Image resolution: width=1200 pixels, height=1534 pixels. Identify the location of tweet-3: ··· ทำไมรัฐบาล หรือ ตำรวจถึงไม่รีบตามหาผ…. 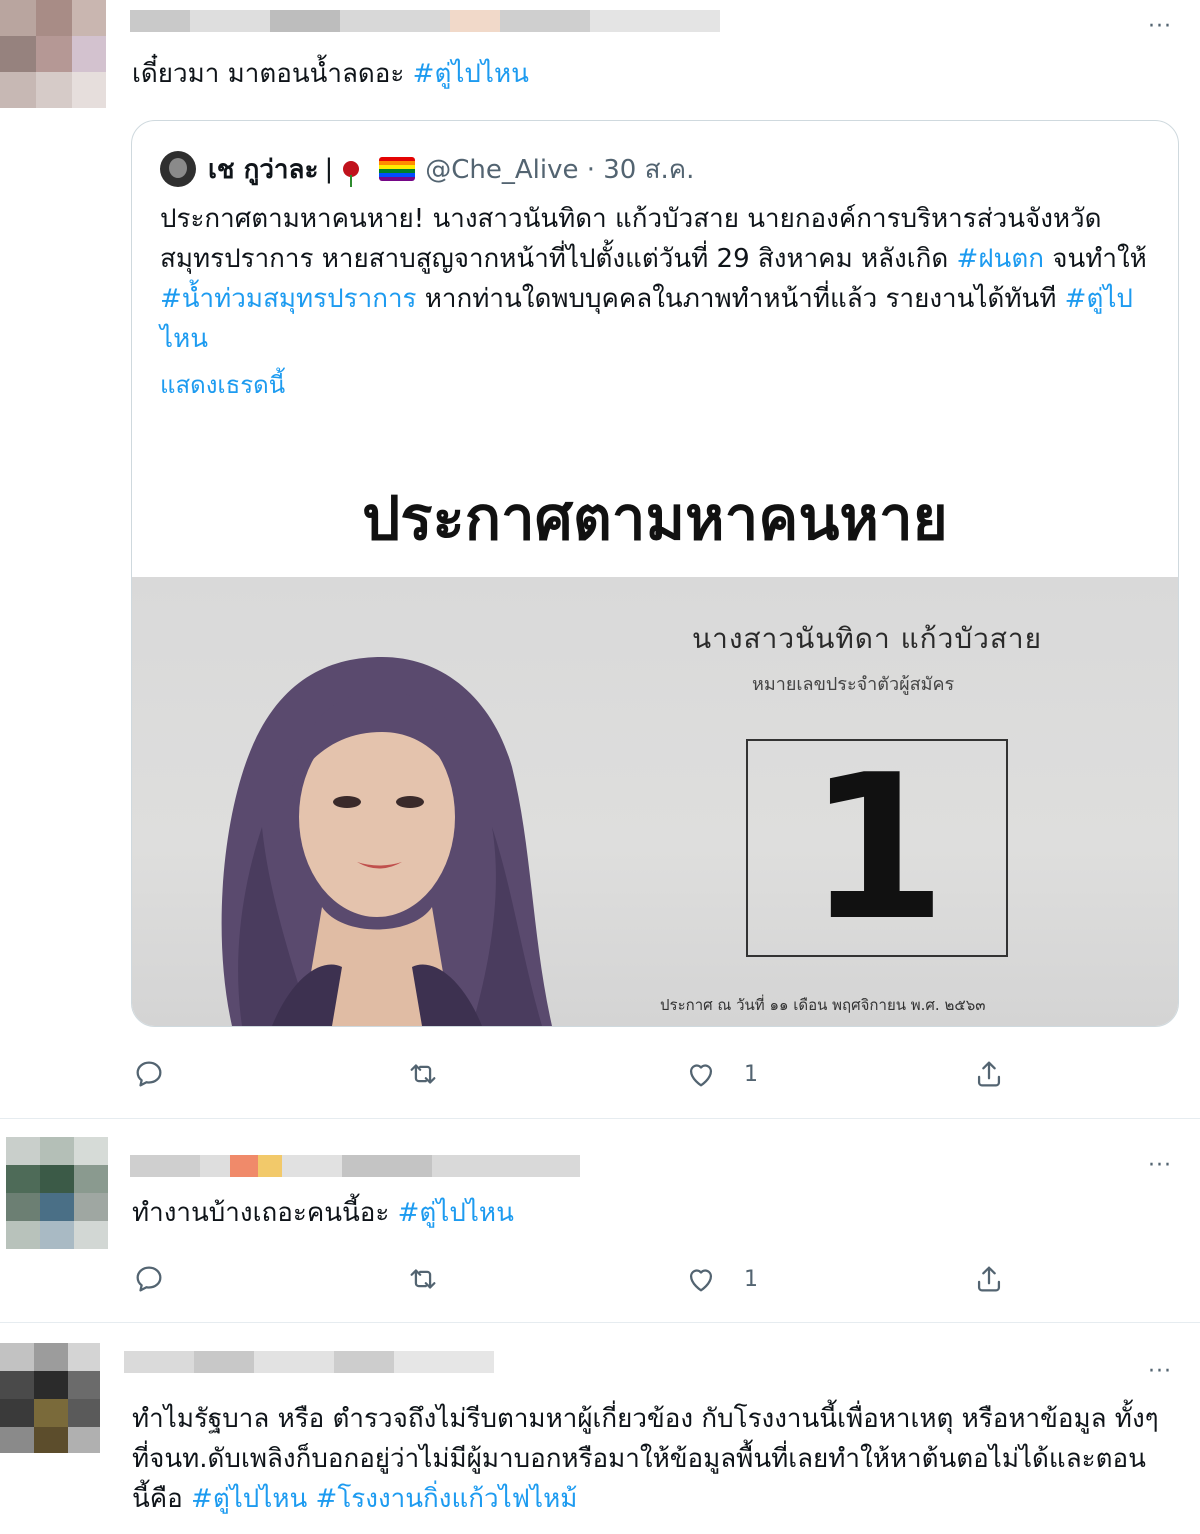
(600, 1428).